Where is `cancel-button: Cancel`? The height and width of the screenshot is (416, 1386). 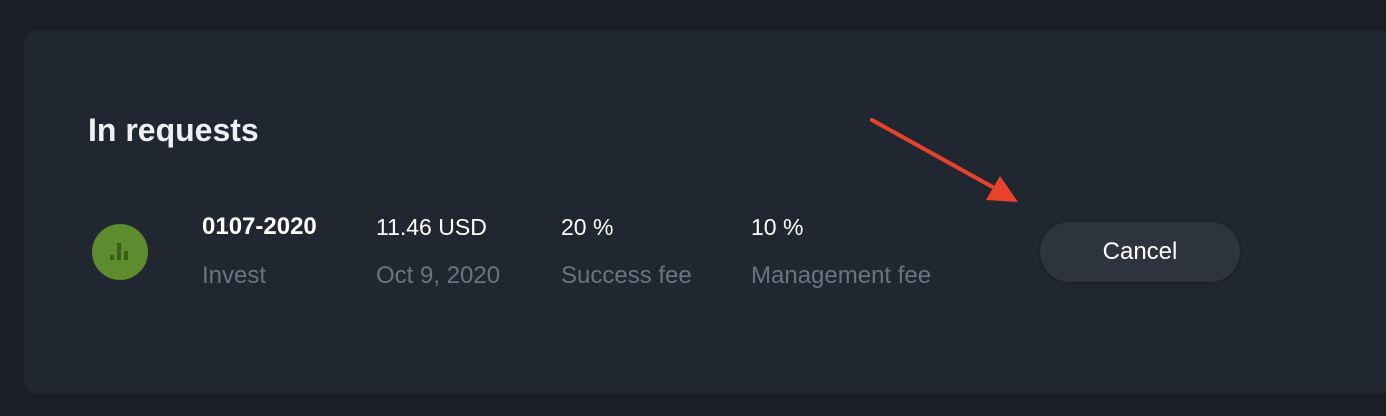
cancel-button: Cancel is located at coordinates (1140, 252).